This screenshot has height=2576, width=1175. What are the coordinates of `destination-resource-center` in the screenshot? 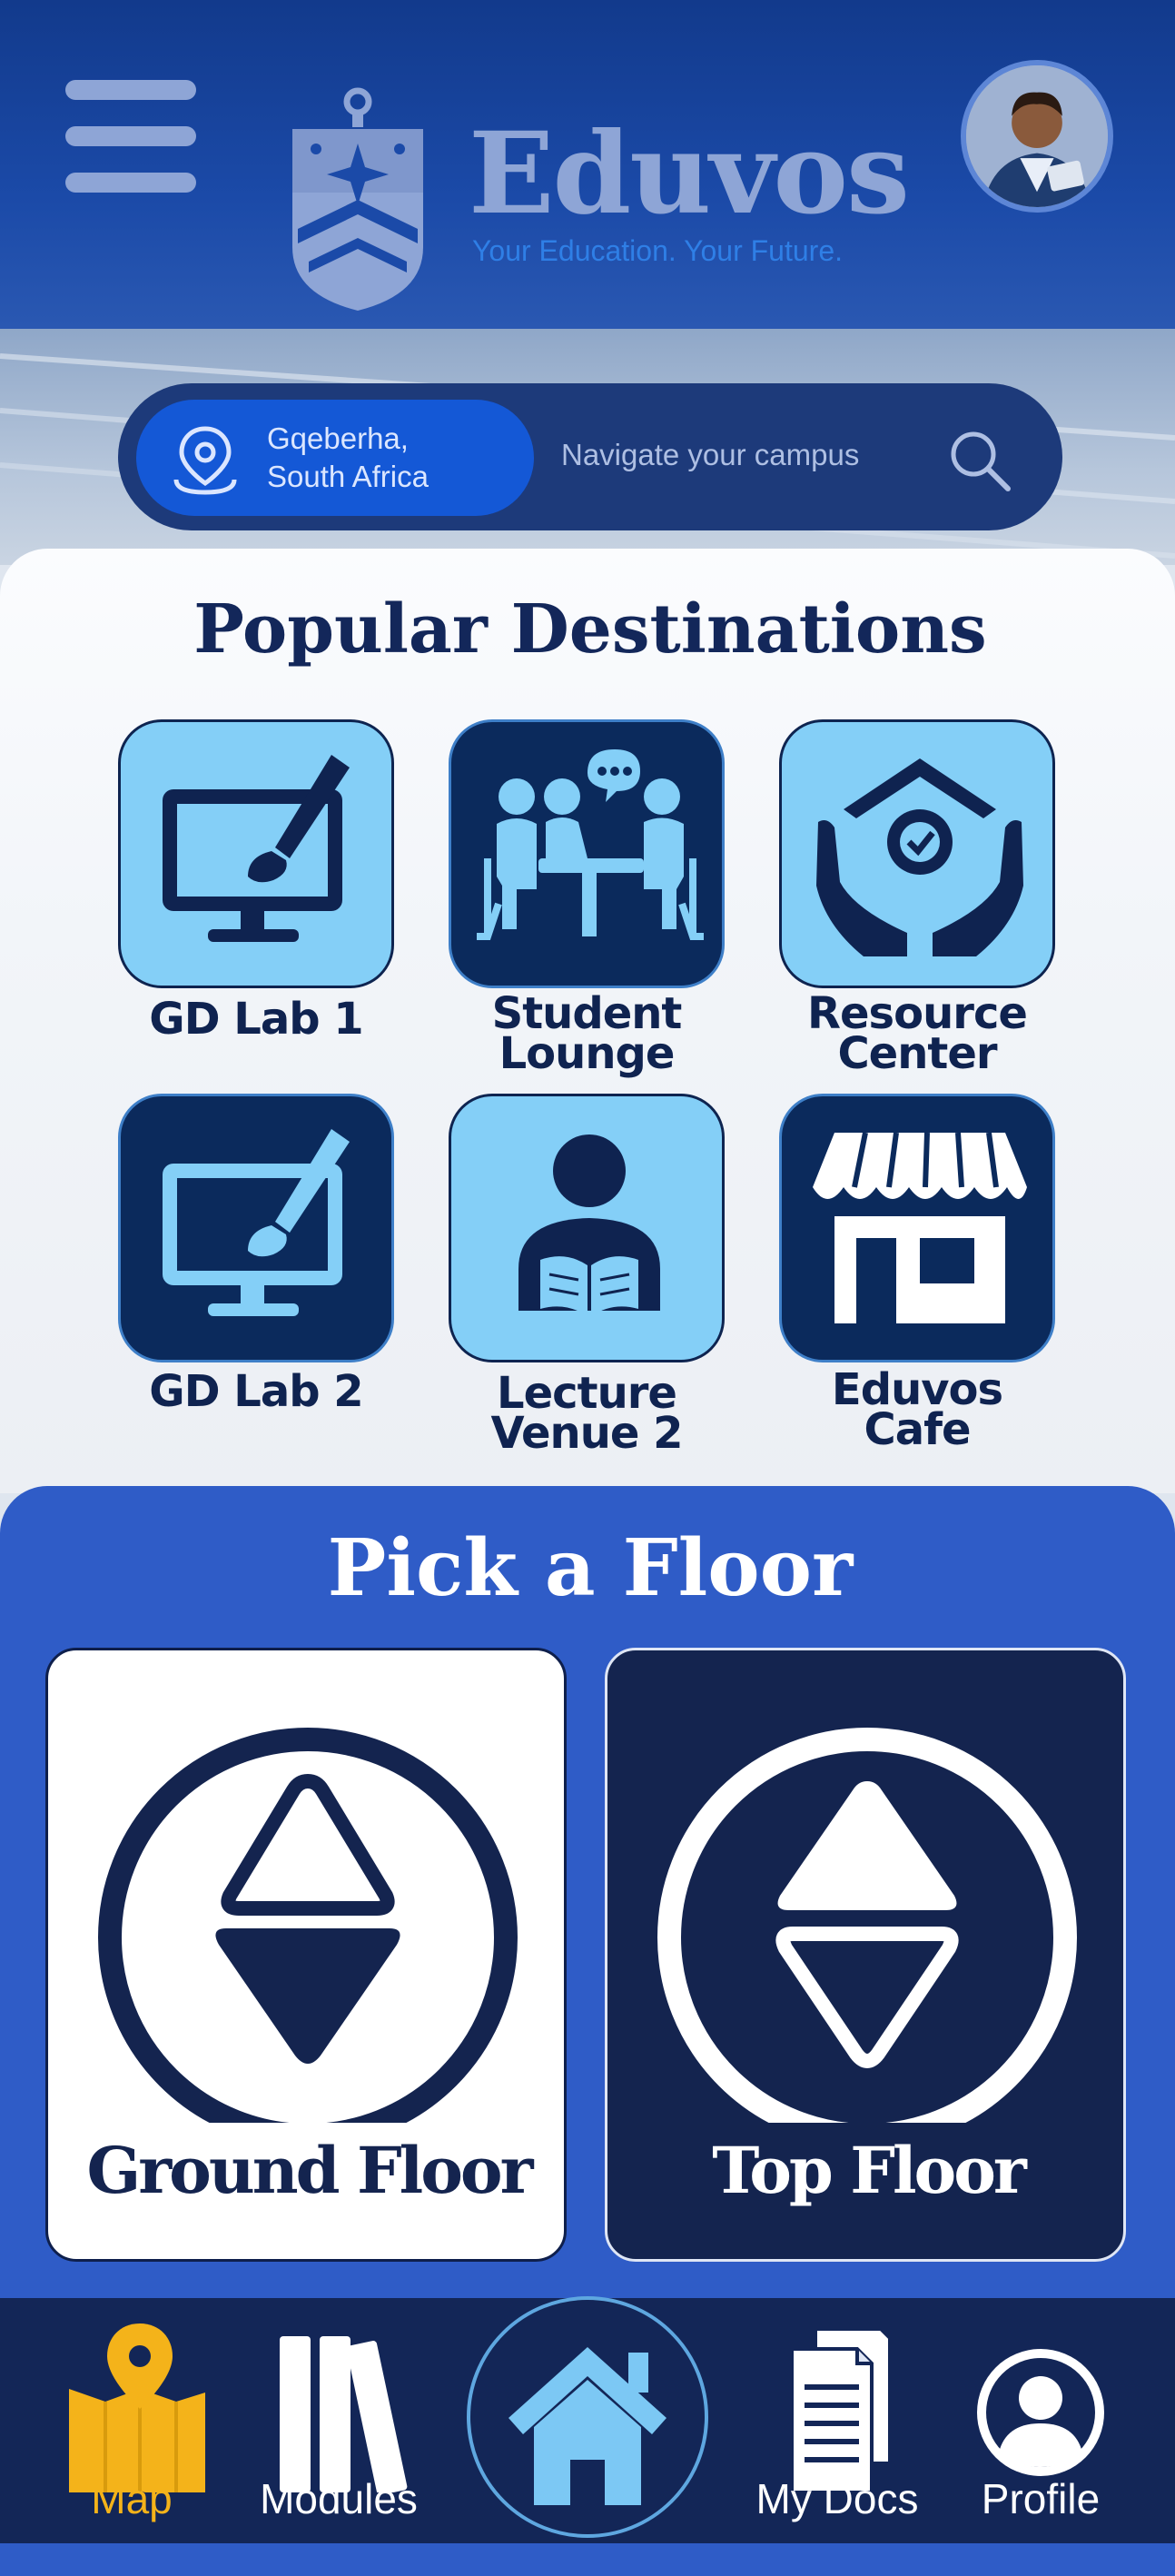 It's located at (917, 853).